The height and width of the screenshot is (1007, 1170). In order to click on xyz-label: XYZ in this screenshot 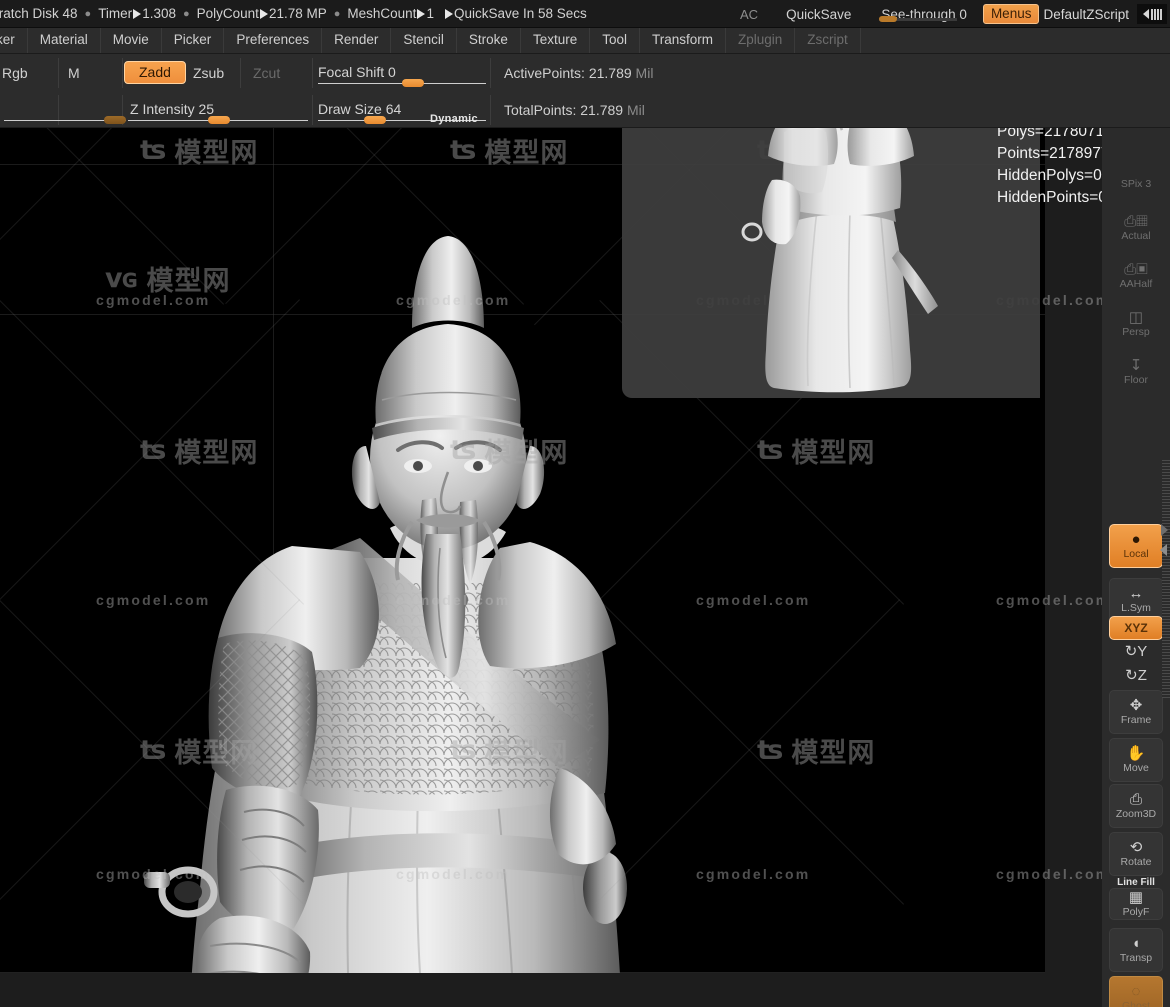, I will do `click(1136, 627)`.